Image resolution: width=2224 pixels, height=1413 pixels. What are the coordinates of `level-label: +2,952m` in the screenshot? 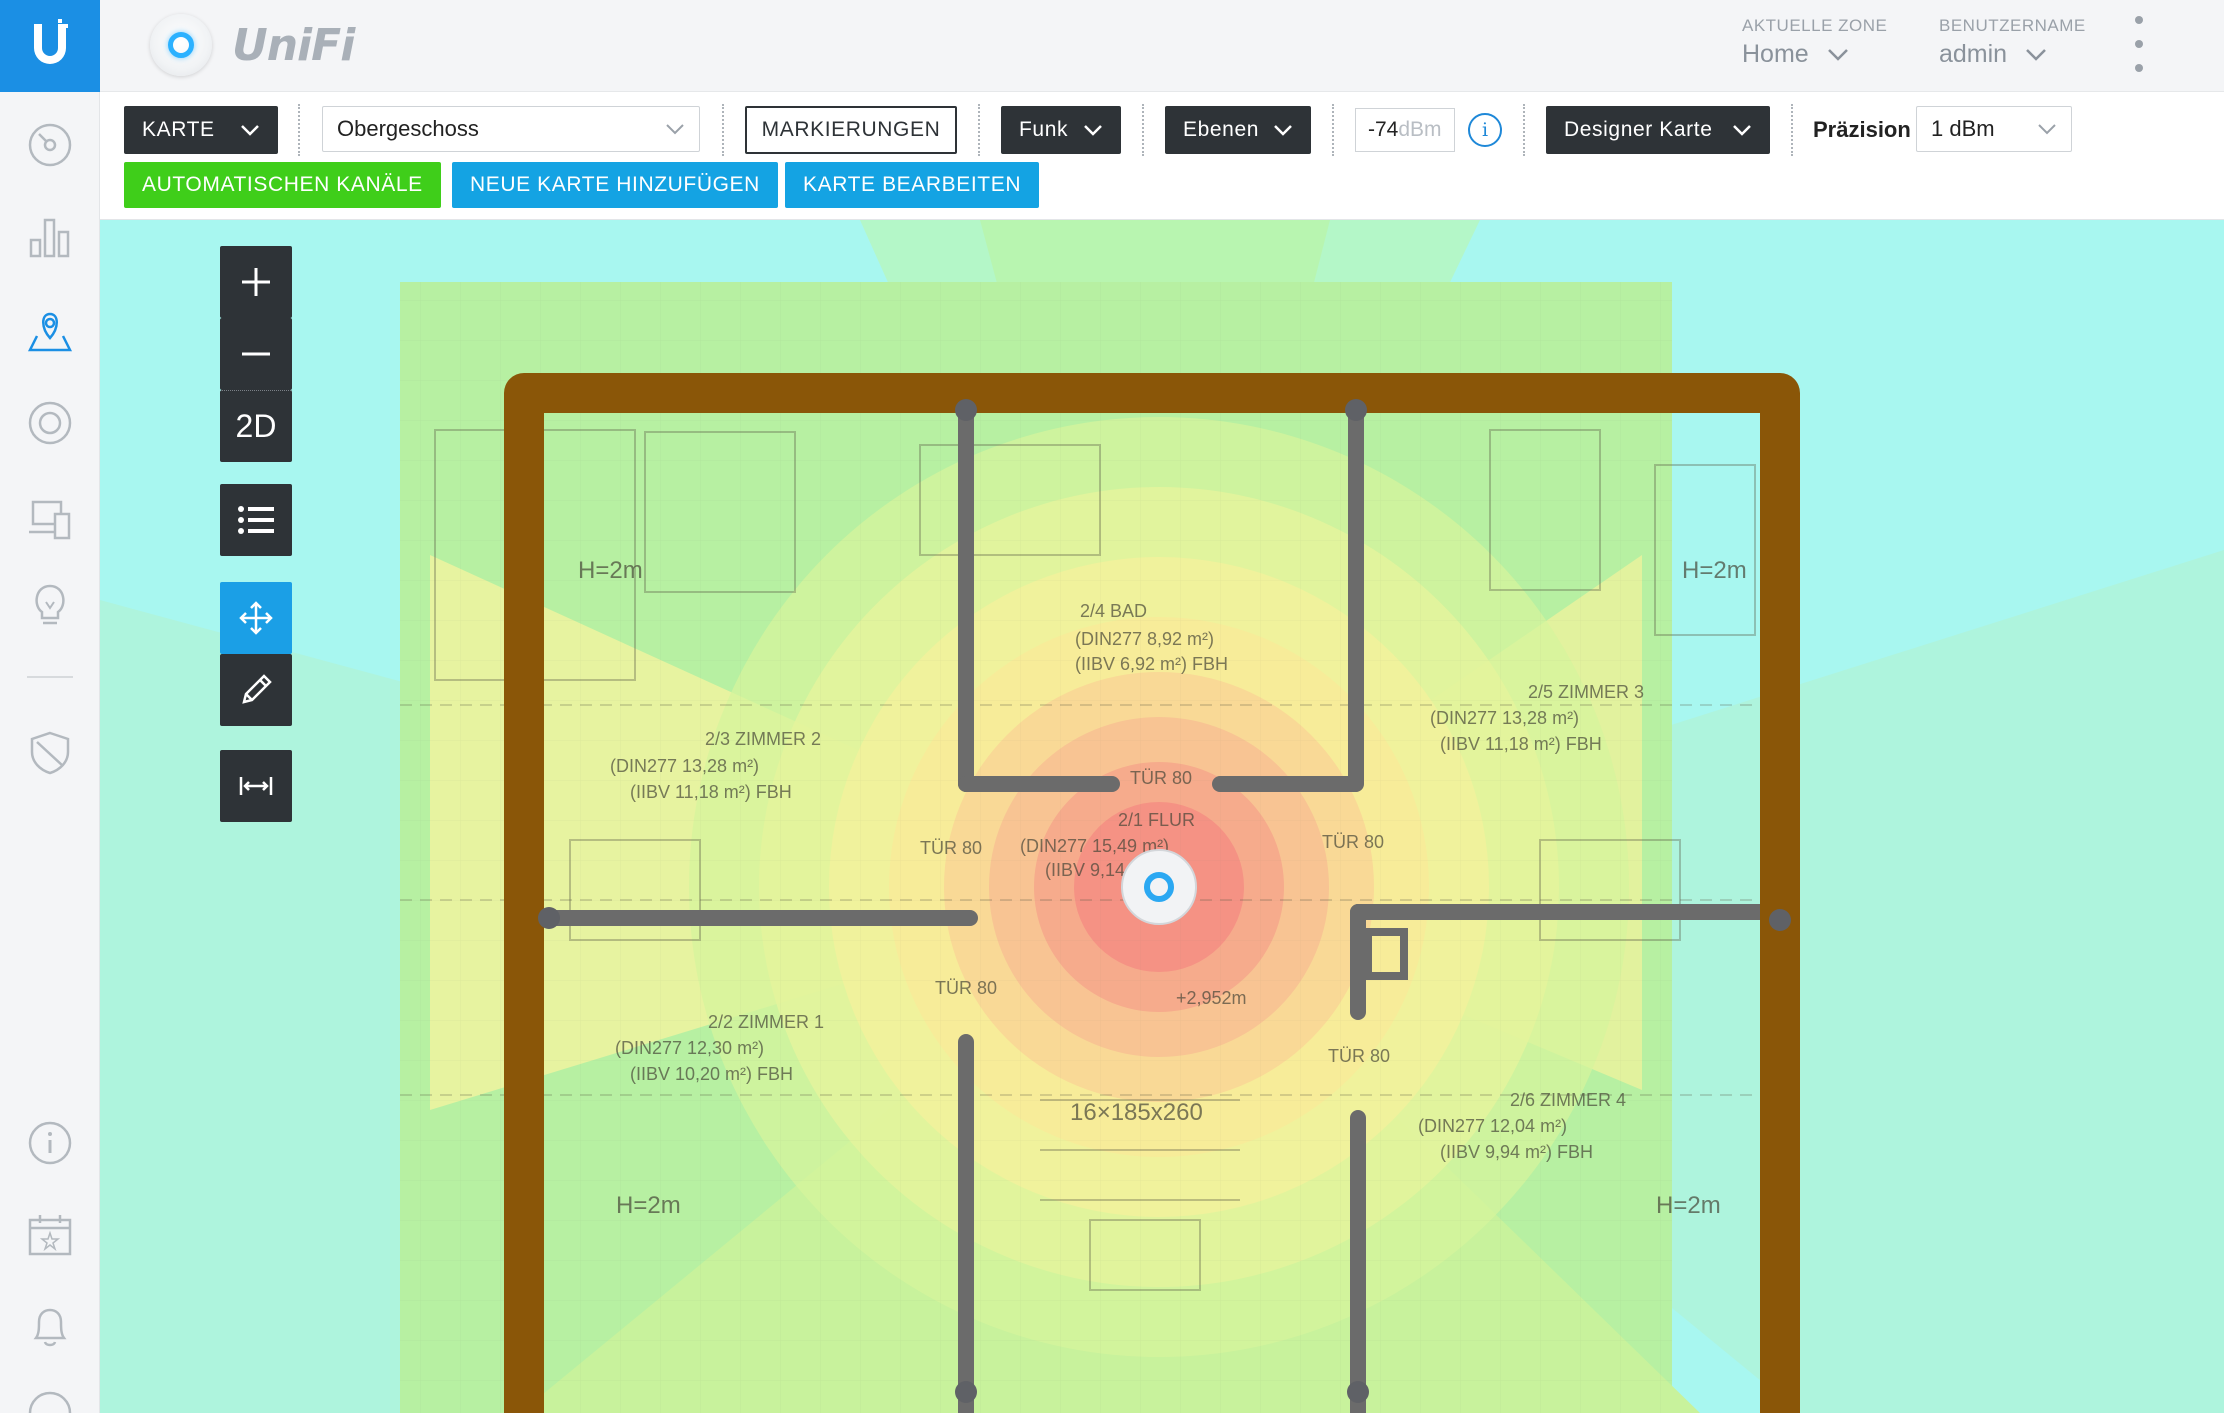 It's located at (1211, 998).